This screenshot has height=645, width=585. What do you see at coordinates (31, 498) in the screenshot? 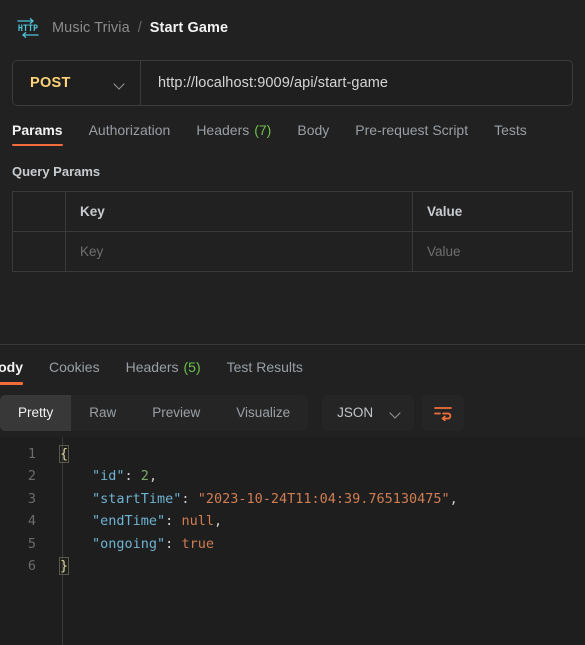
I see `line-number: 3` at bounding box center [31, 498].